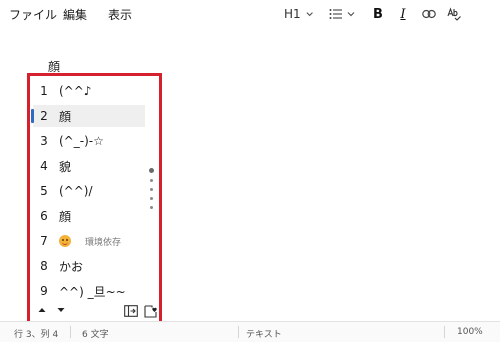 Image resolution: width=500 pixels, height=342 pixels. What do you see at coordinates (335, 14) in the screenshot?
I see `list-icon` at bounding box center [335, 14].